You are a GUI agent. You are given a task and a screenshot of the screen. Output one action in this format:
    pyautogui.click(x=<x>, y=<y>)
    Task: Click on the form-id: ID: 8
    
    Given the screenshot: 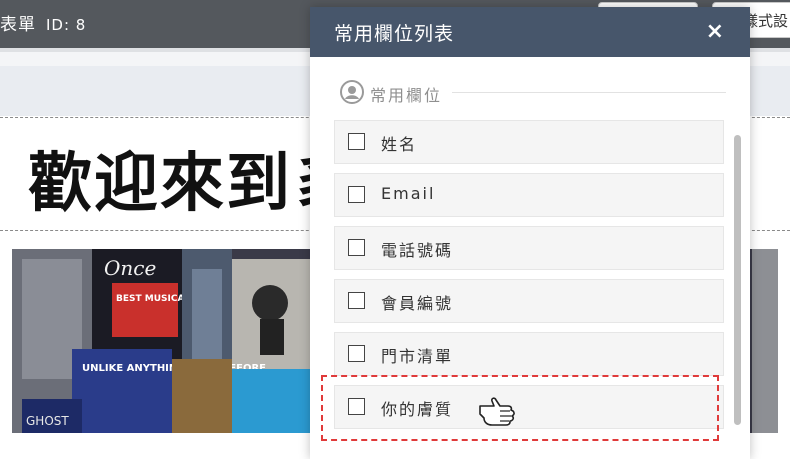 What is the action you would take?
    pyautogui.click(x=66, y=25)
    